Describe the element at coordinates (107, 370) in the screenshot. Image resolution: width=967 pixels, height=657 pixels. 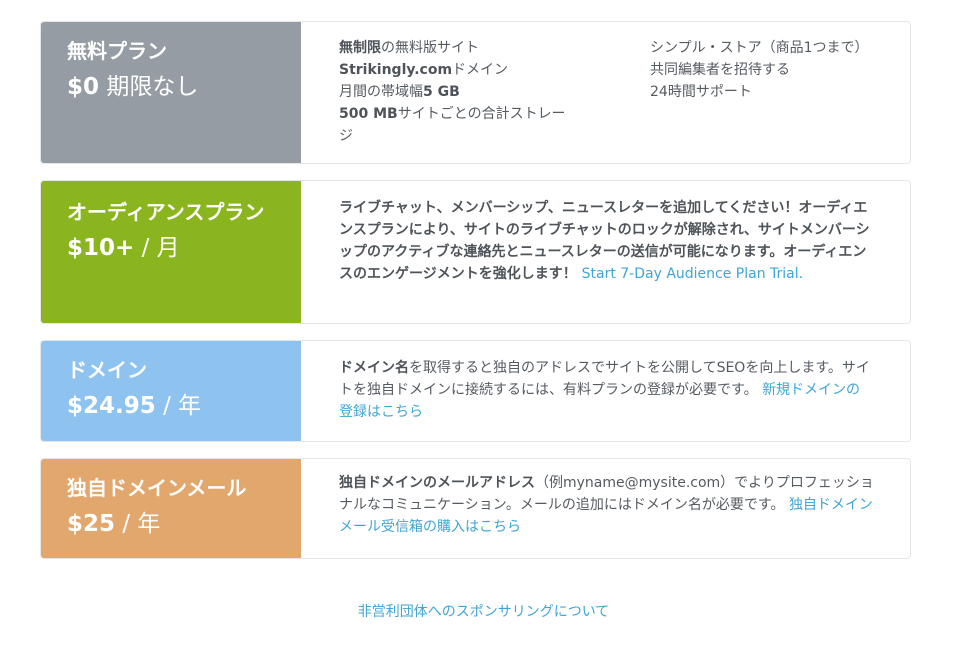
I see `plan-name: ドメイン` at that location.